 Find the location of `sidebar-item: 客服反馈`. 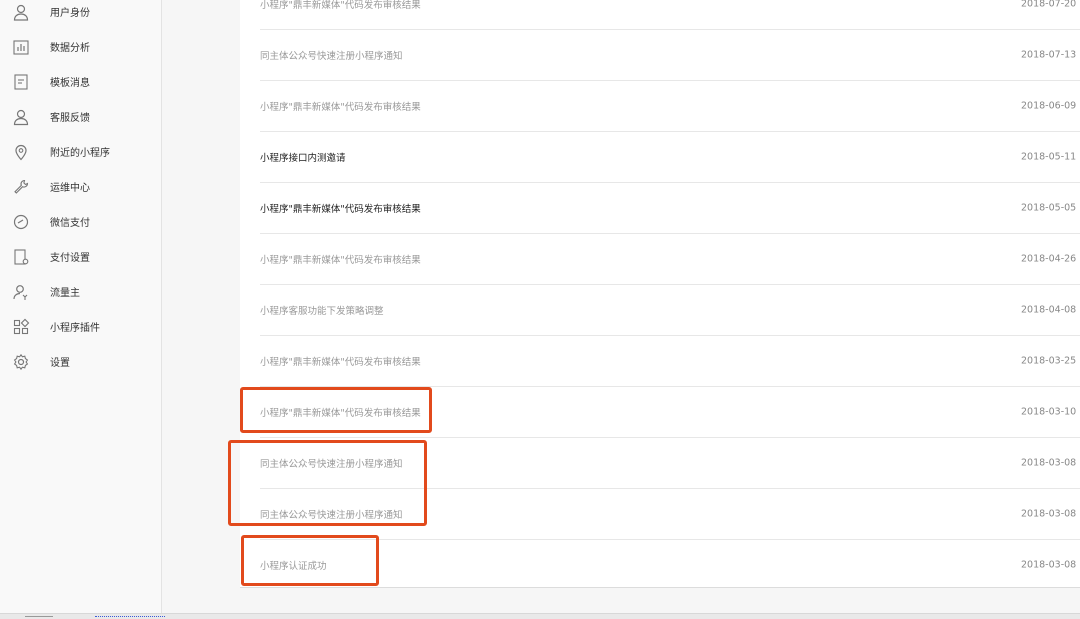

sidebar-item: 客服反馈 is located at coordinates (81, 116).